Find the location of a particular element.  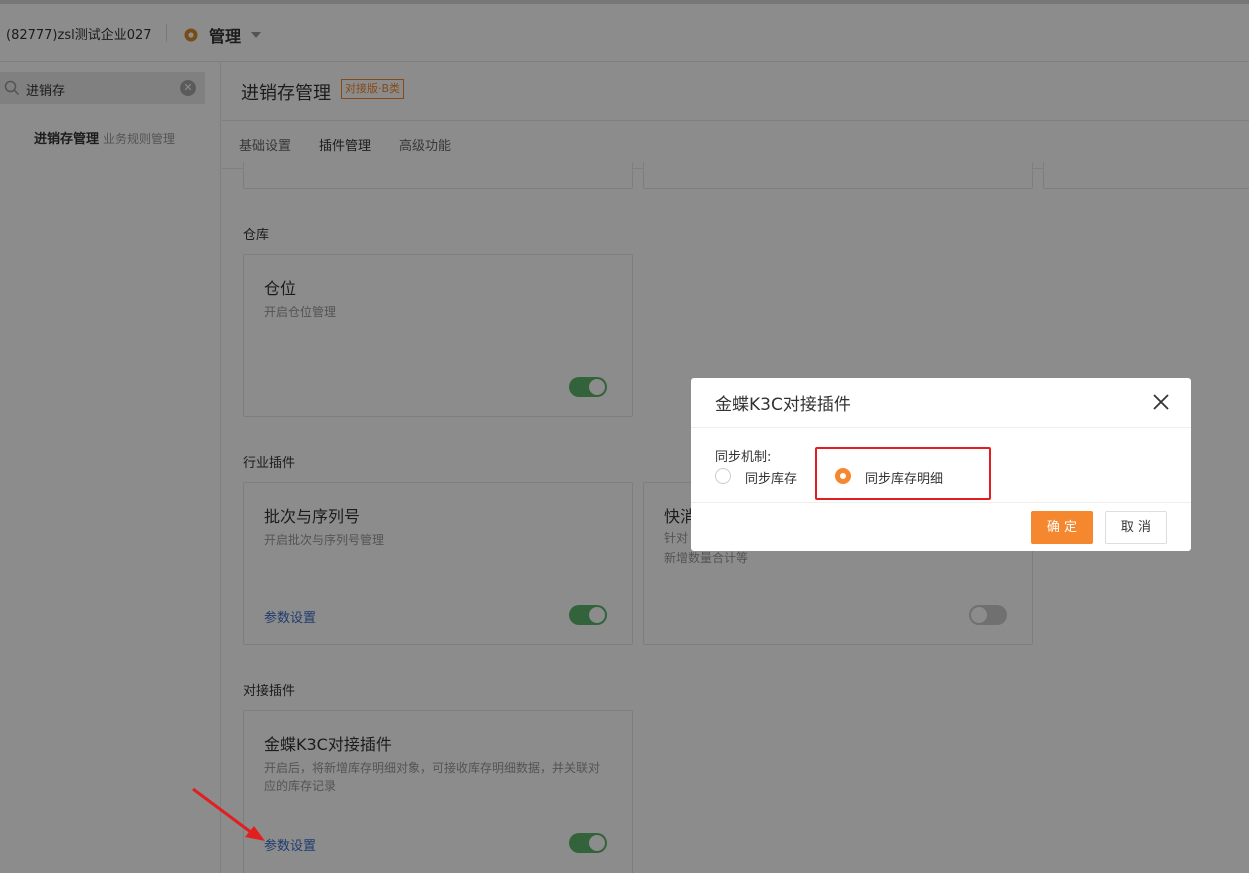

close-icon is located at coordinates (1161, 402).